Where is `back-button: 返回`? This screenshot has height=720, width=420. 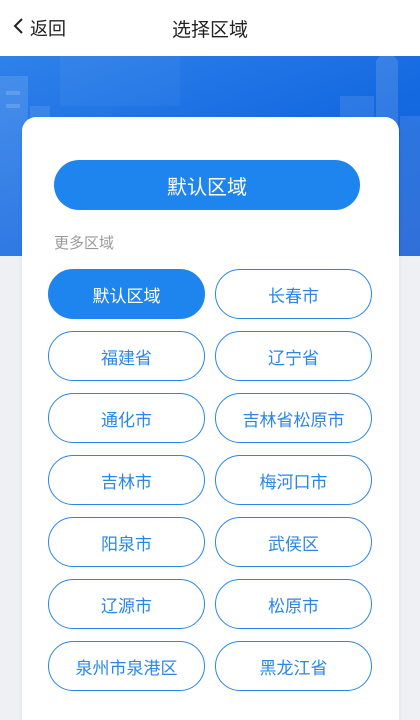
back-button: 返回 is located at coordinates (38, 28).